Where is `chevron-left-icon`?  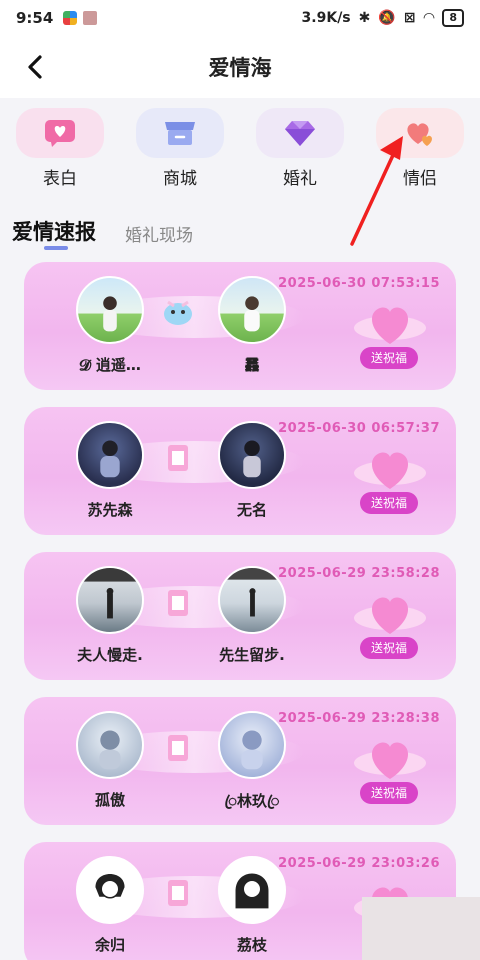 chevron-left-icon is located at coordinates (35, 67).